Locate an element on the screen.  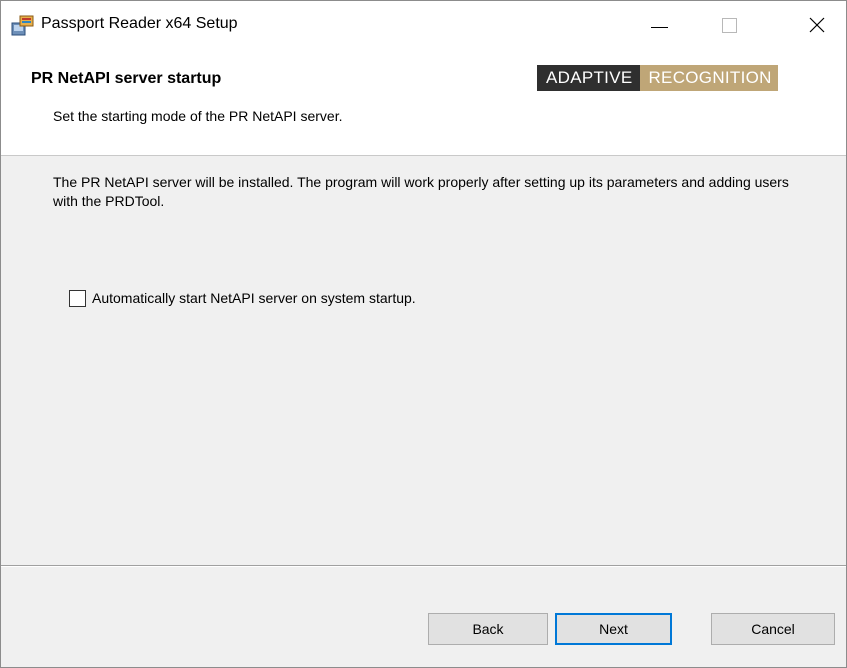
footer-divider is located at coordinates (423, 566).